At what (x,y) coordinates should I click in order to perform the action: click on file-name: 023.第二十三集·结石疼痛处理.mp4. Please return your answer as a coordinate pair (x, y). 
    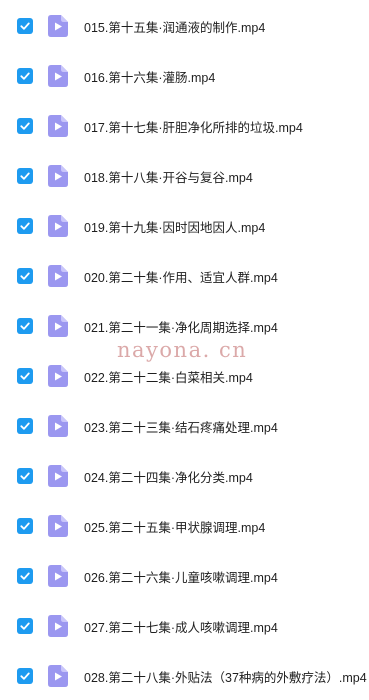
    Looking at the image, I should click on (181, 427).